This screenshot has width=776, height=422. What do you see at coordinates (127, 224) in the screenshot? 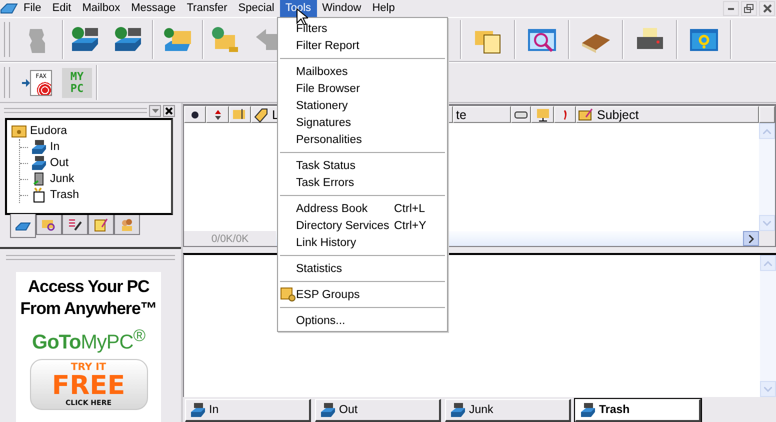
I see `people-icon` at bounding box center [127, 224].